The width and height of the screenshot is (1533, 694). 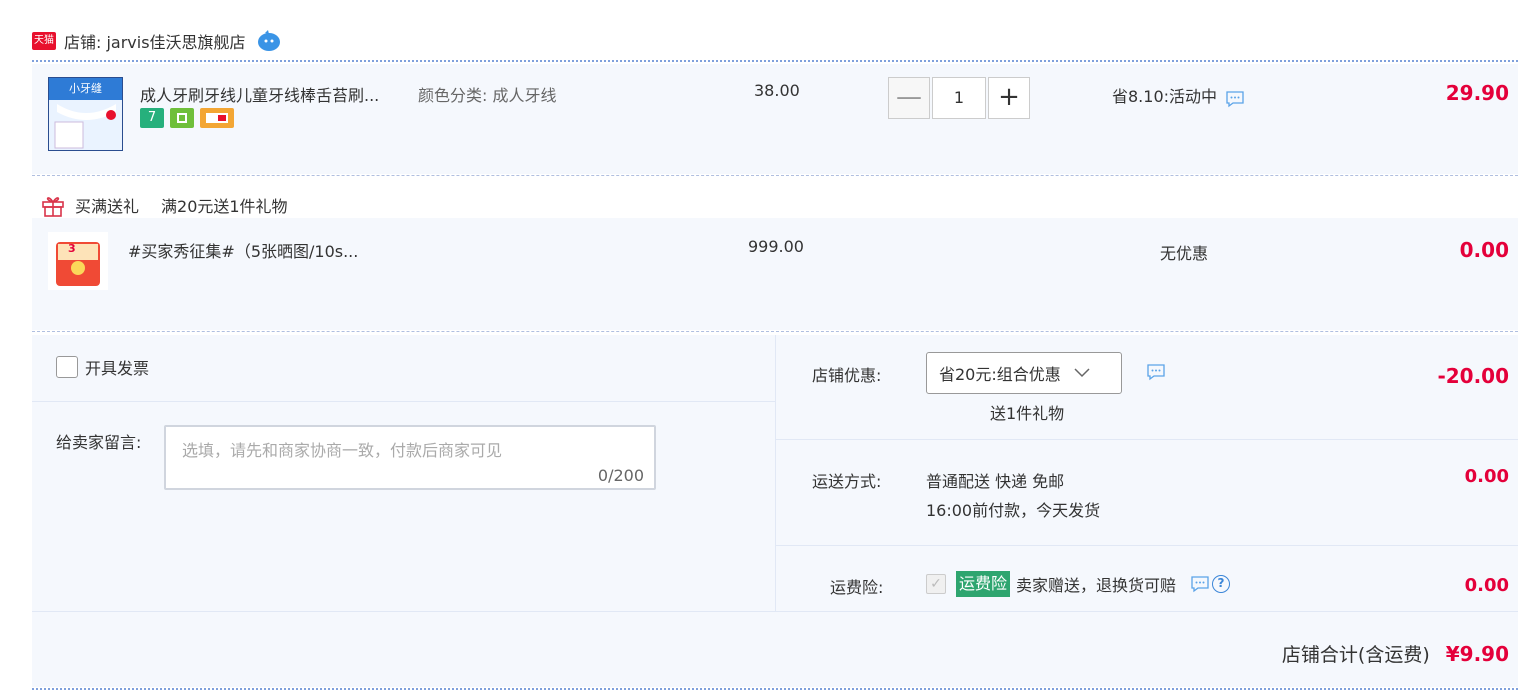 What do you see at coordinates (1082, 373) in the screenshot?
I see `chevron-down-icon` at bounding box center [1082, 373].